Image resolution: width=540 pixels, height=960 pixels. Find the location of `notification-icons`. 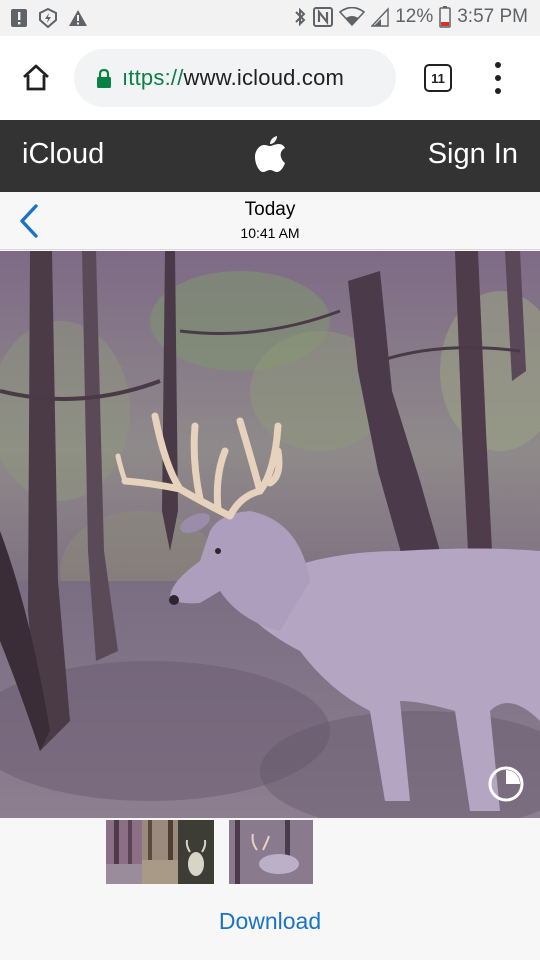

notification-icons is located at coordinates (49, 18).